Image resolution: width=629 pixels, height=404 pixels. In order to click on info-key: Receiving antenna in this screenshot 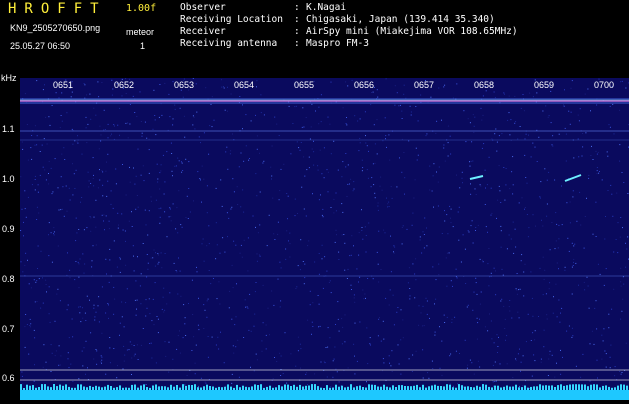, I will do `click(237, 44)`.